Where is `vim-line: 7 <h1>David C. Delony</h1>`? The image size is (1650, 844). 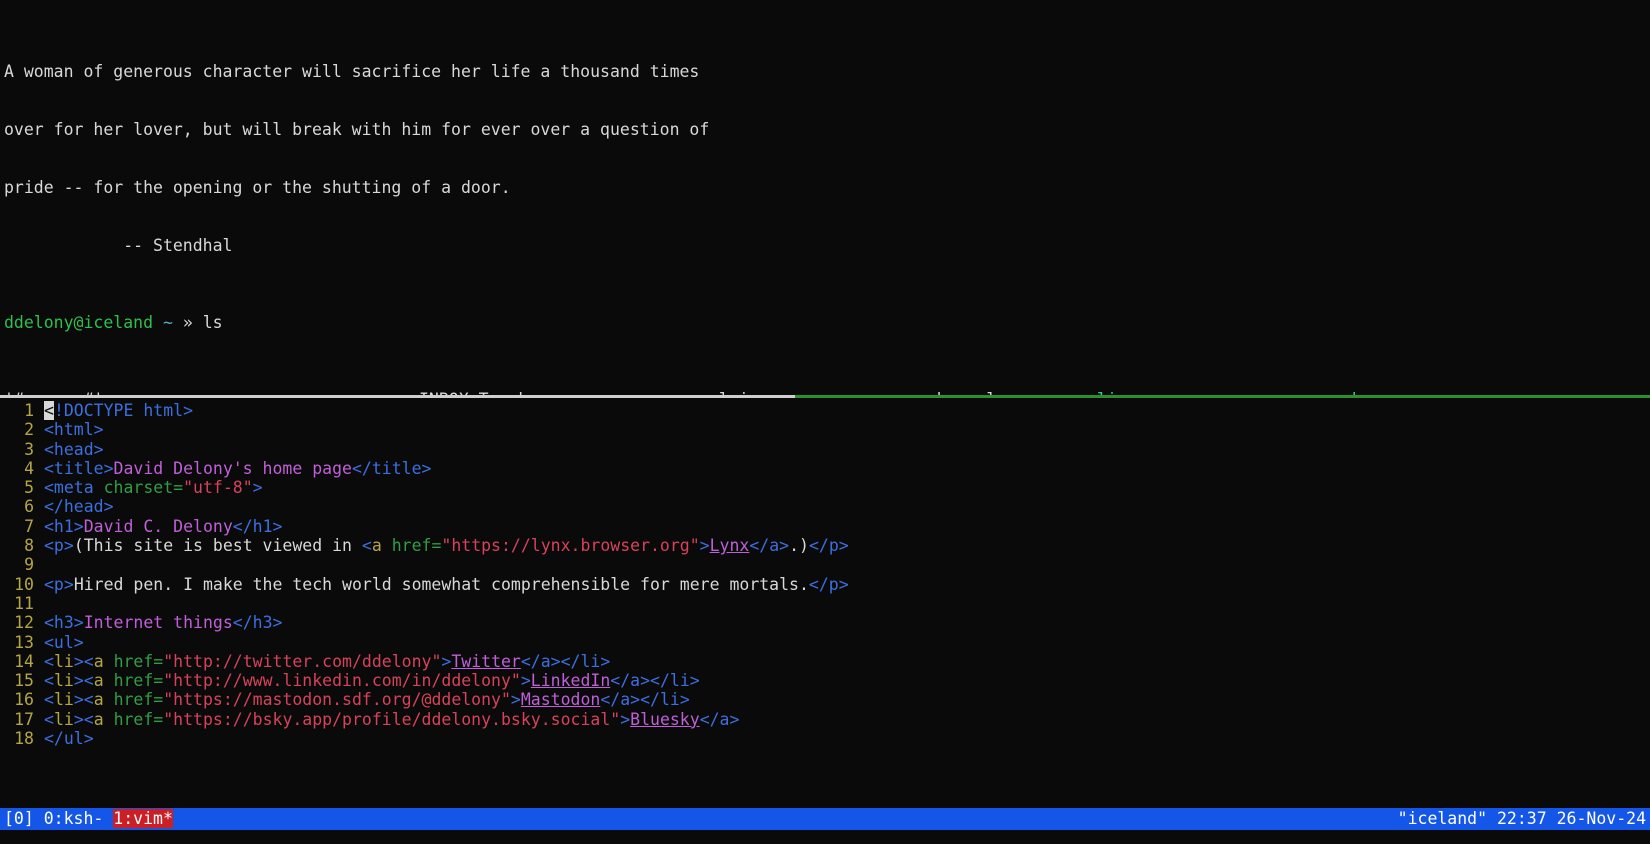 vim-line: 7 <h1>David C. Delony</h1> is located at coordinates (825, 526).